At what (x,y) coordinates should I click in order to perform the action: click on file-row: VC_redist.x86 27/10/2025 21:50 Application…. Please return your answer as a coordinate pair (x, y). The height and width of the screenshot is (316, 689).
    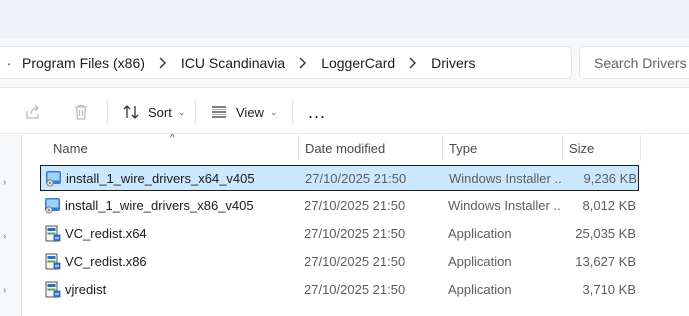
    Looking at the image, I should click on (339, 262).